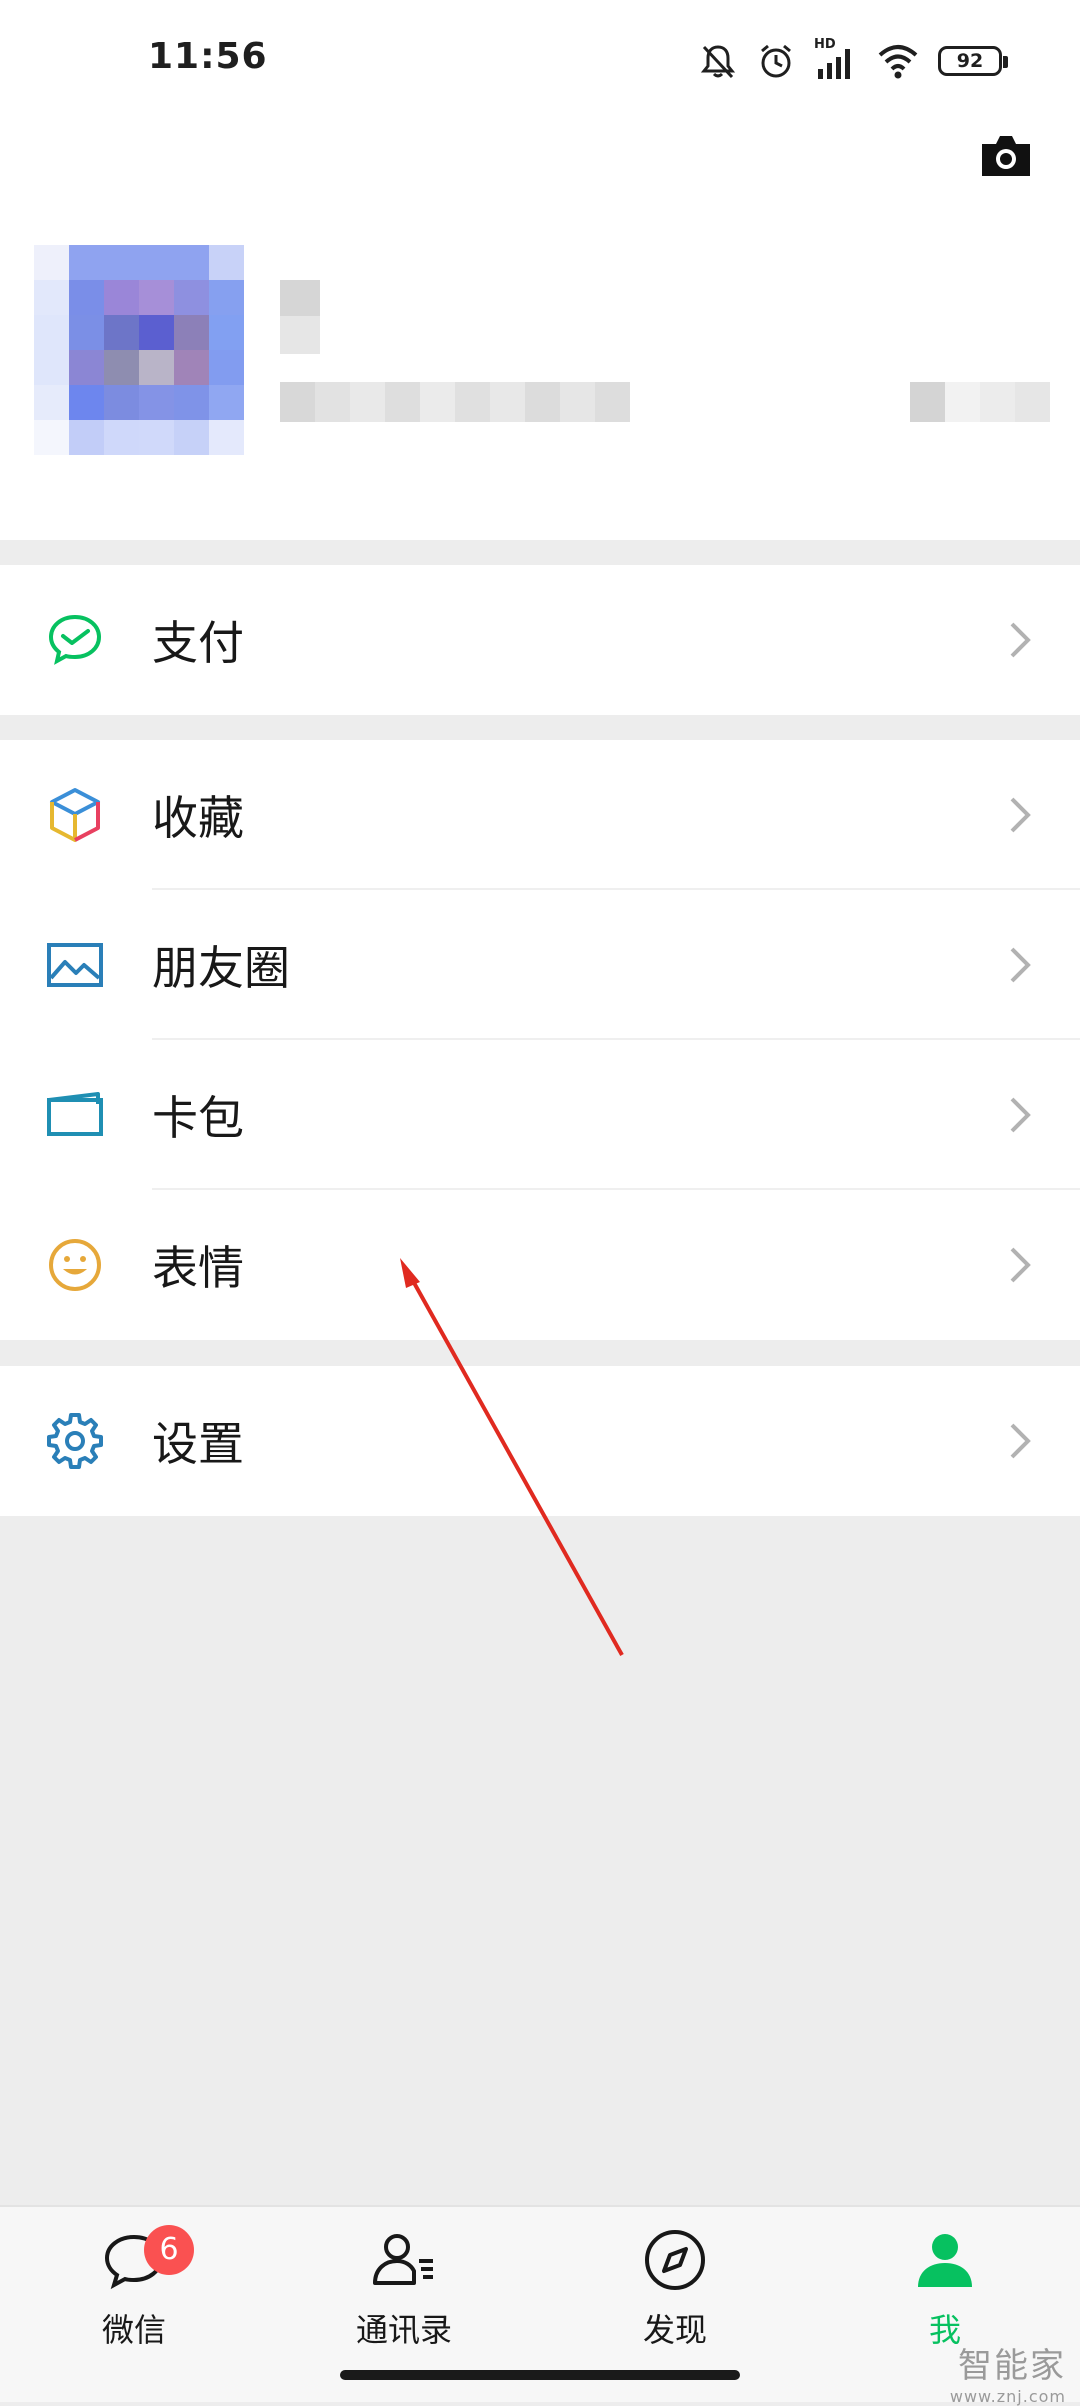  I want to click on nickname-blurred, so click(300, 317).